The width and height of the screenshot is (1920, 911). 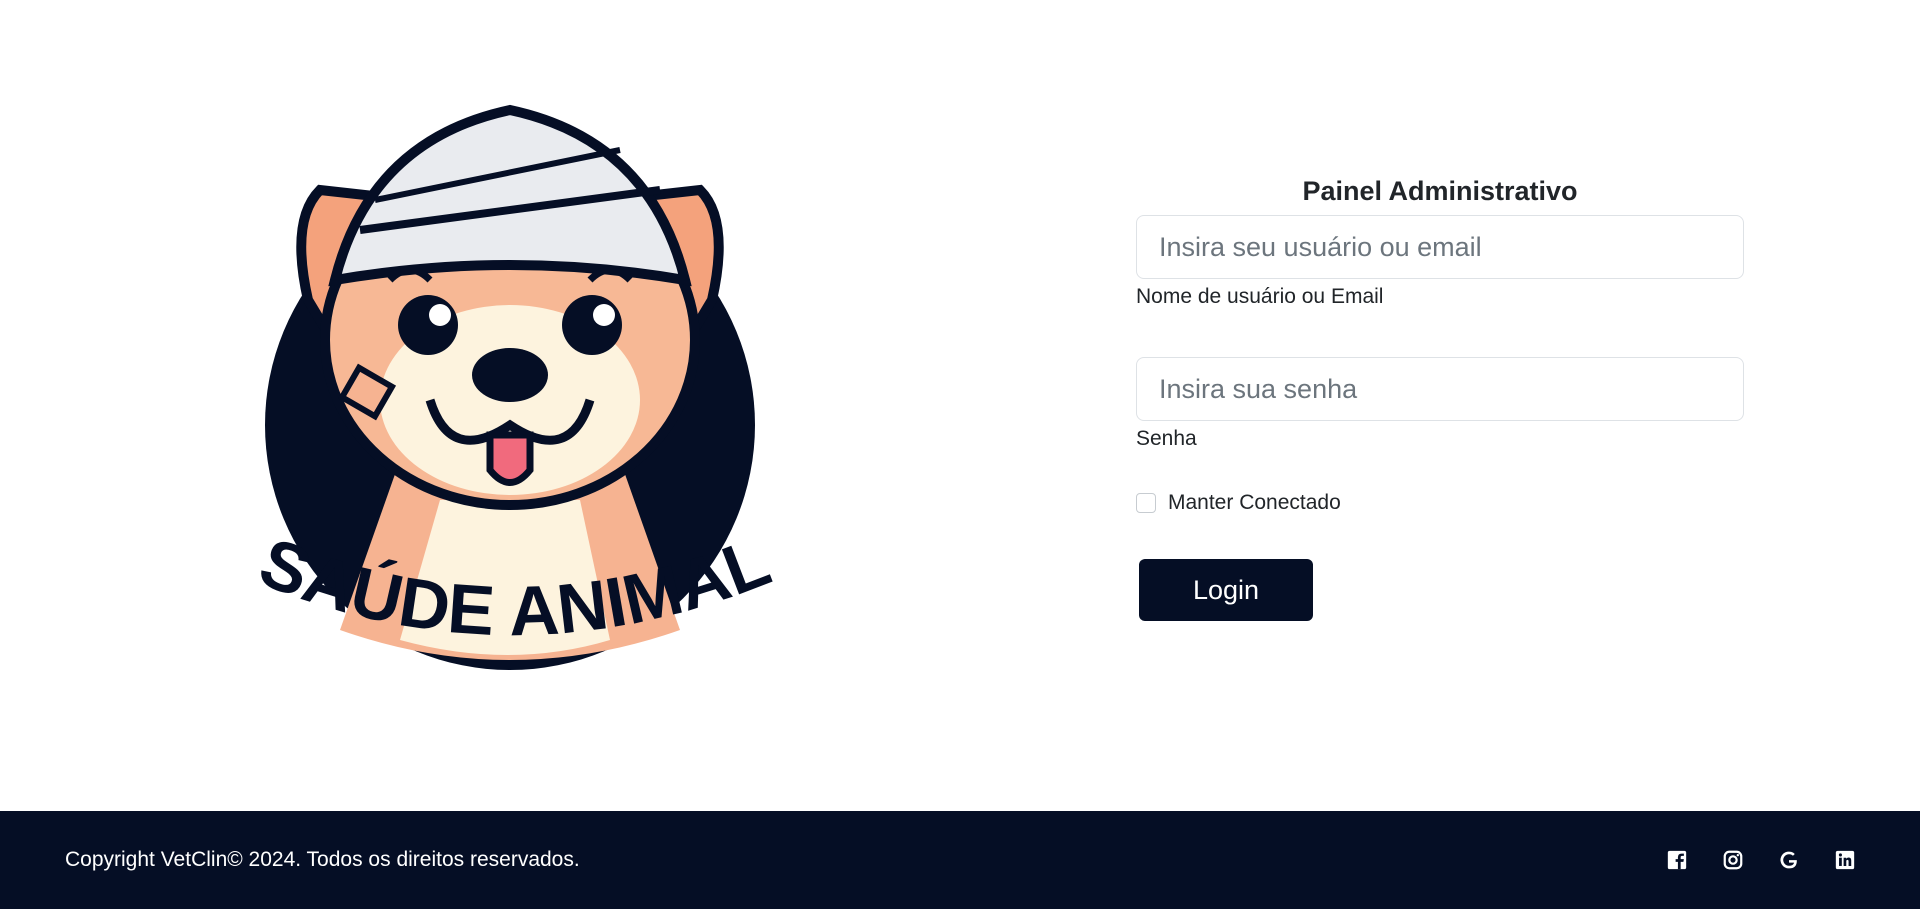 I want to click on username-input, so click(x=1440, y=247).